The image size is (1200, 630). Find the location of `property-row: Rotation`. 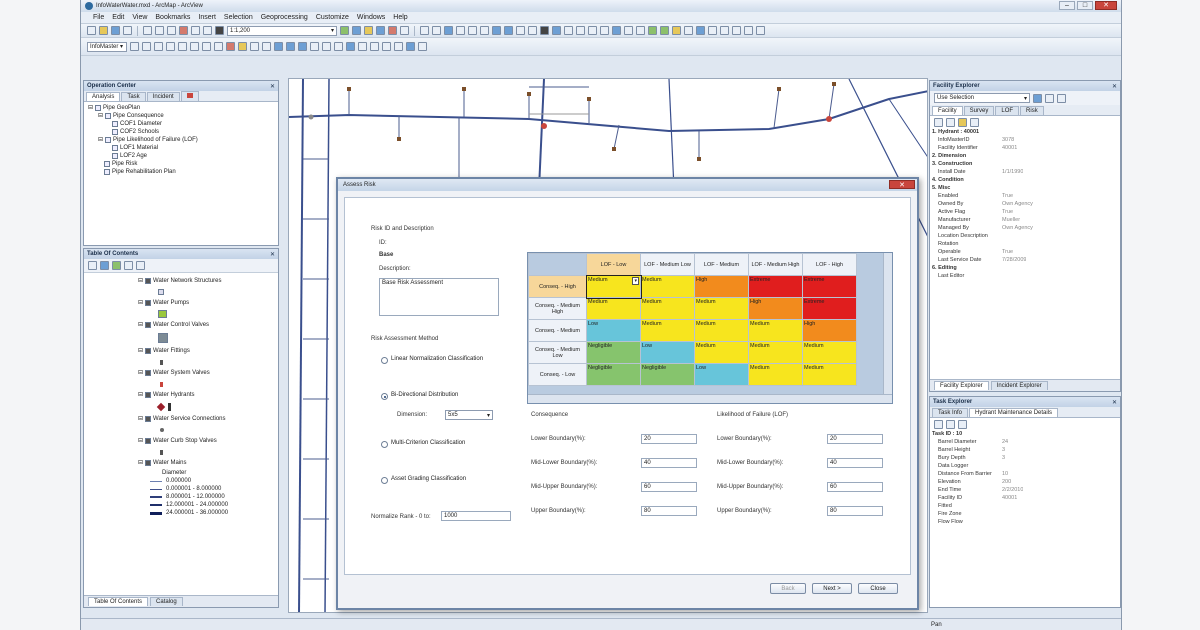

property-row: Rotation is located at coordinates (1025, 244).